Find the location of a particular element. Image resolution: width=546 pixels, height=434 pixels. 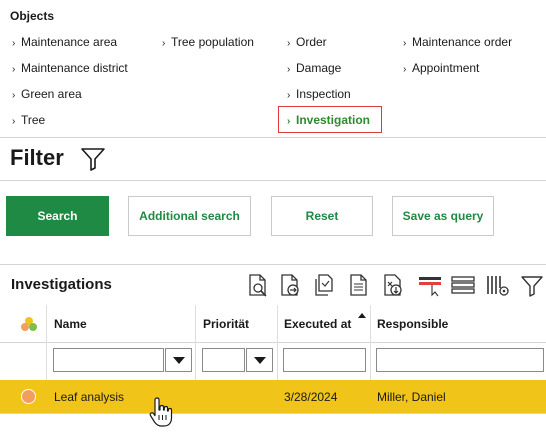

object-link-tree-population: › Tree population is located at coordinates (208, 42).